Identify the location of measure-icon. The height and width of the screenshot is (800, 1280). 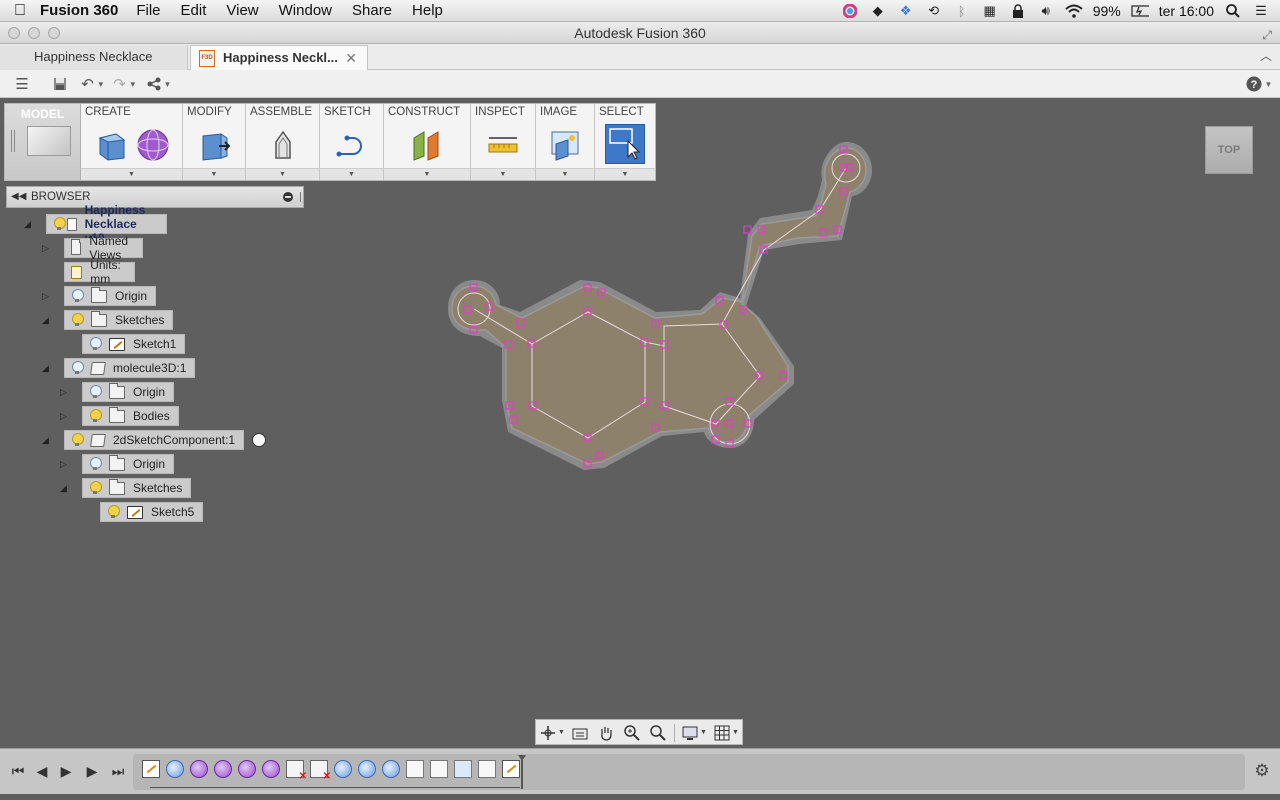
(503, 145).